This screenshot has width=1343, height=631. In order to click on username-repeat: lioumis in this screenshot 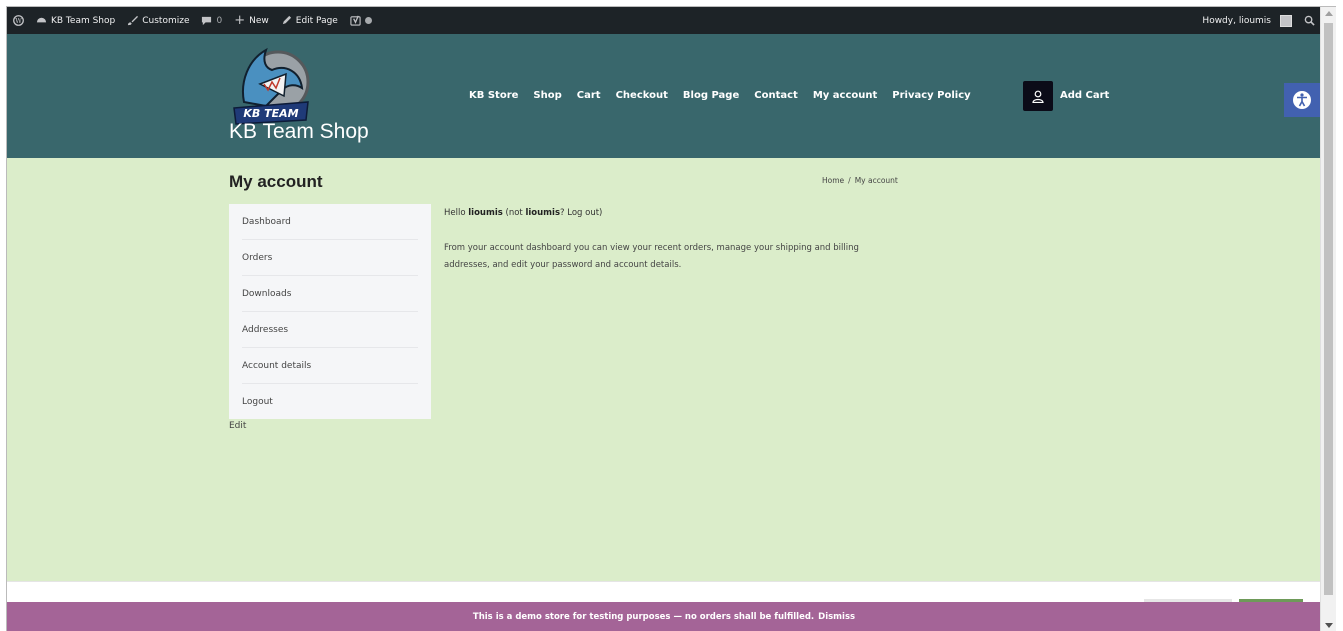, I will do `click(543, 213)`.